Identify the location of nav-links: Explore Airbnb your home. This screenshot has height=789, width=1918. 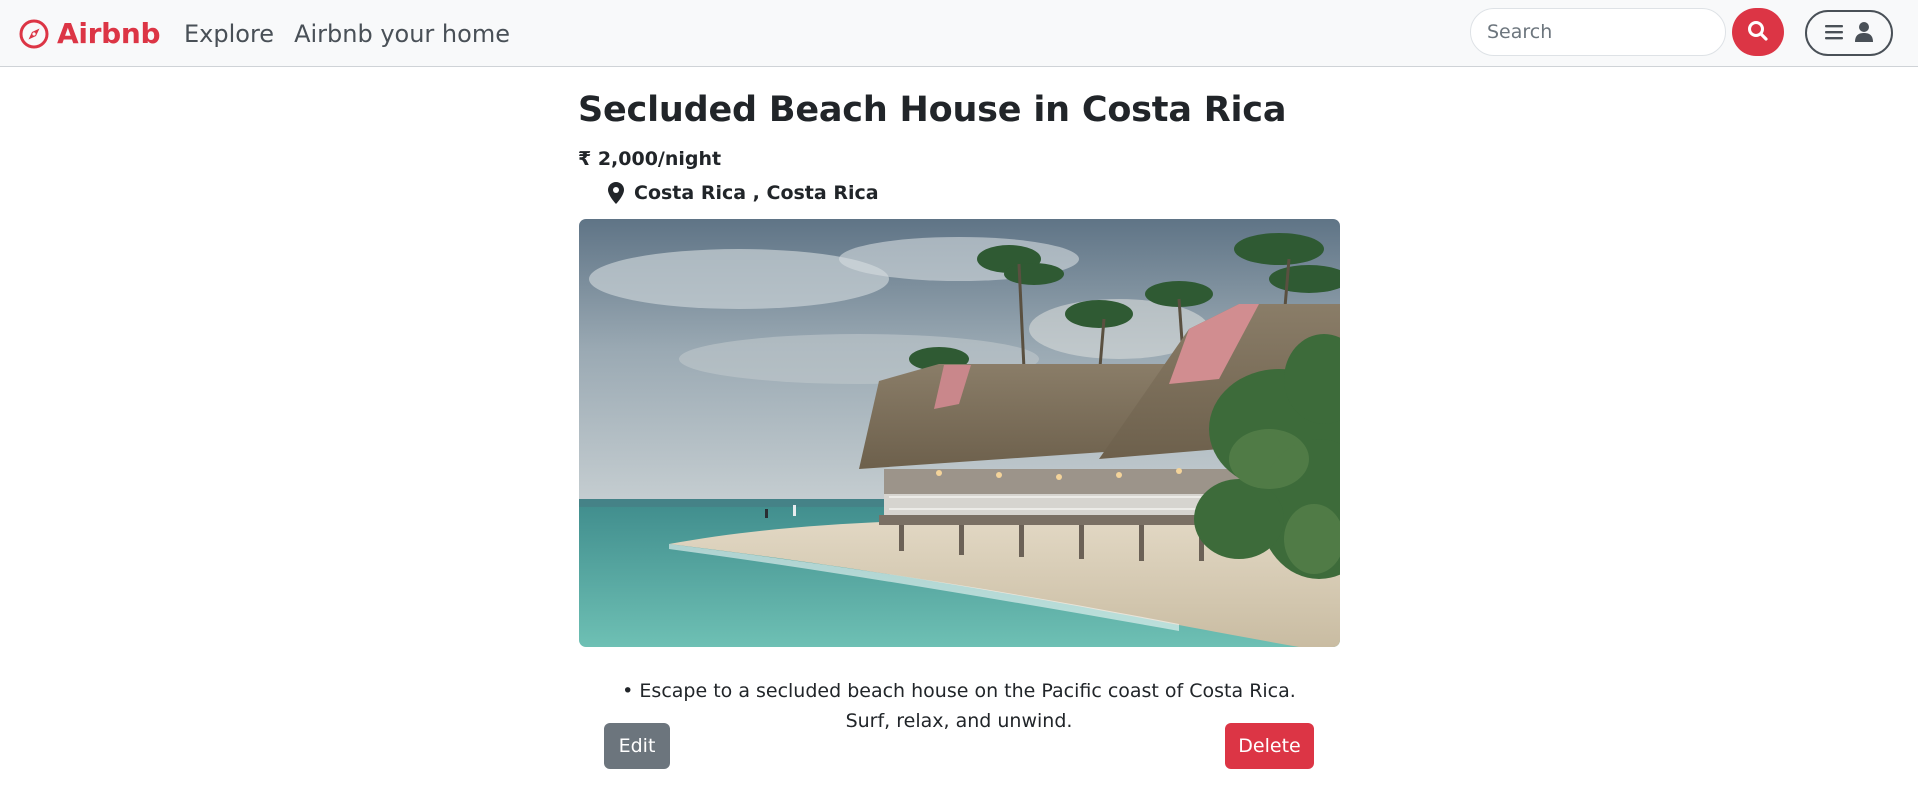
(357, 33).